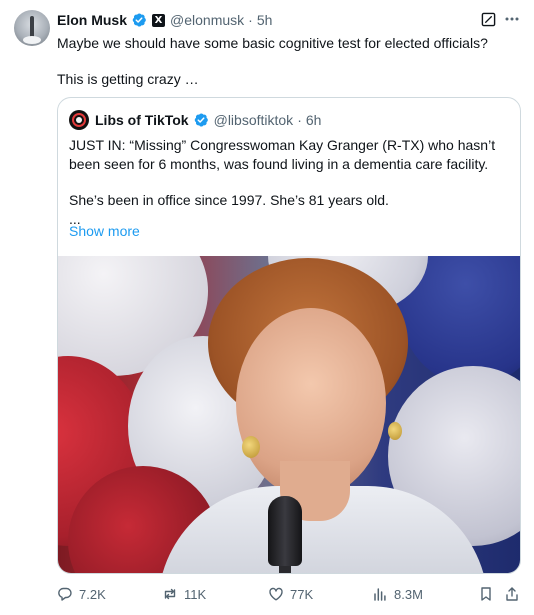 The width and height of the screenshot is (534, 615). I want to click on share-icon, so click(512, 594).